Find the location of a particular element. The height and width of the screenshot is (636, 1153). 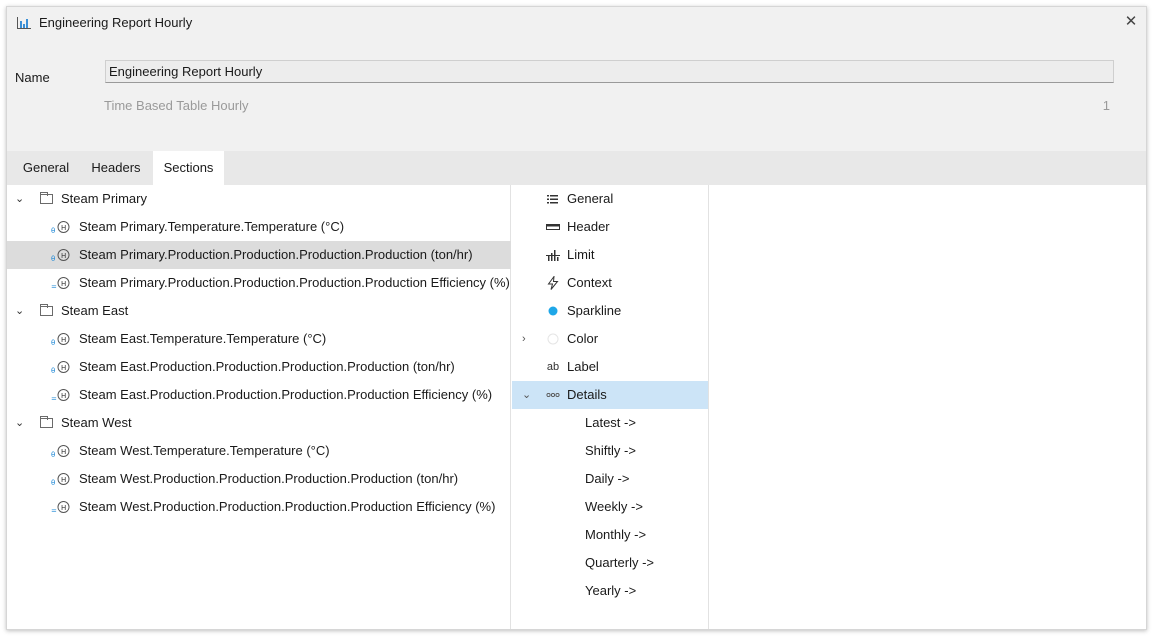

menu-item-sparkline: Sparkline is located at coordinates (610, 311).